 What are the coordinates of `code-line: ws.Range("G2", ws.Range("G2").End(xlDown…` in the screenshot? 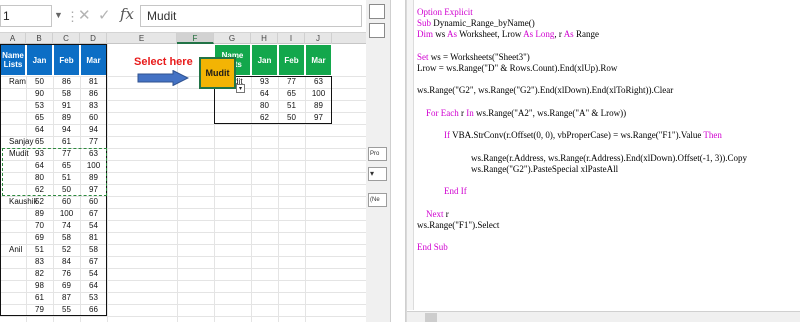 It's located at (545, 90).